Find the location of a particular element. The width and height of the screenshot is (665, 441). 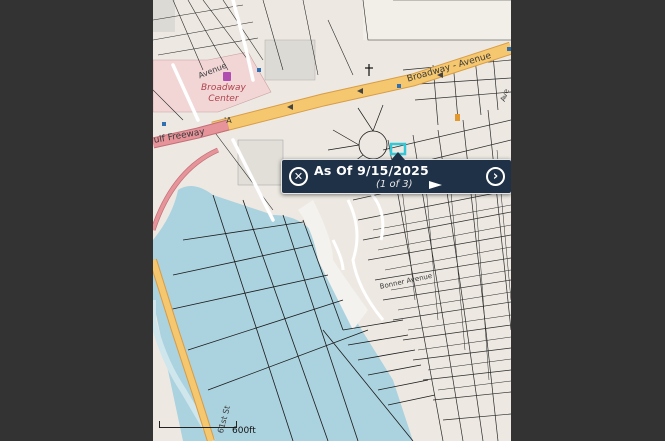

info-popup: ✕ As Of 9/15/2025 (1 of 3) › is located at coordinates (396, 173).